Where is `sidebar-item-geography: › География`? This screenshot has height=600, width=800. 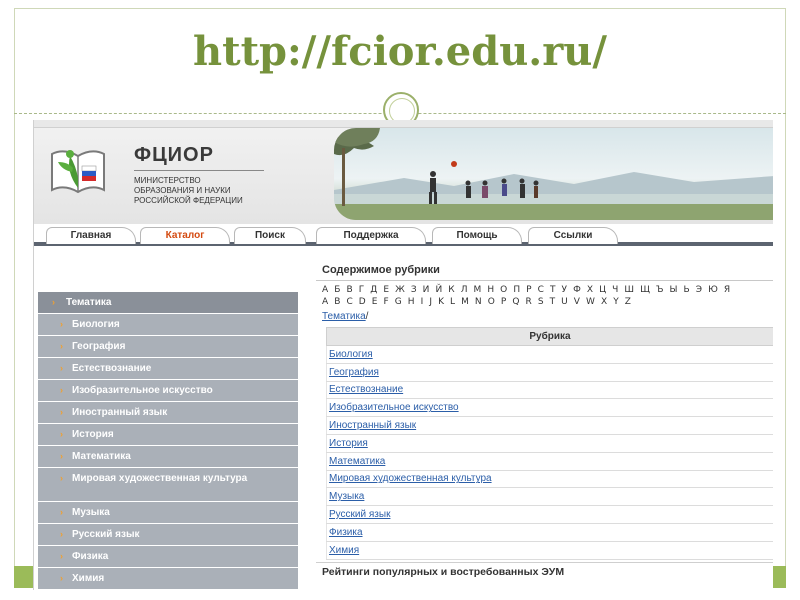 sidebar-item-geography: › География is located at coordinates (168, 346).